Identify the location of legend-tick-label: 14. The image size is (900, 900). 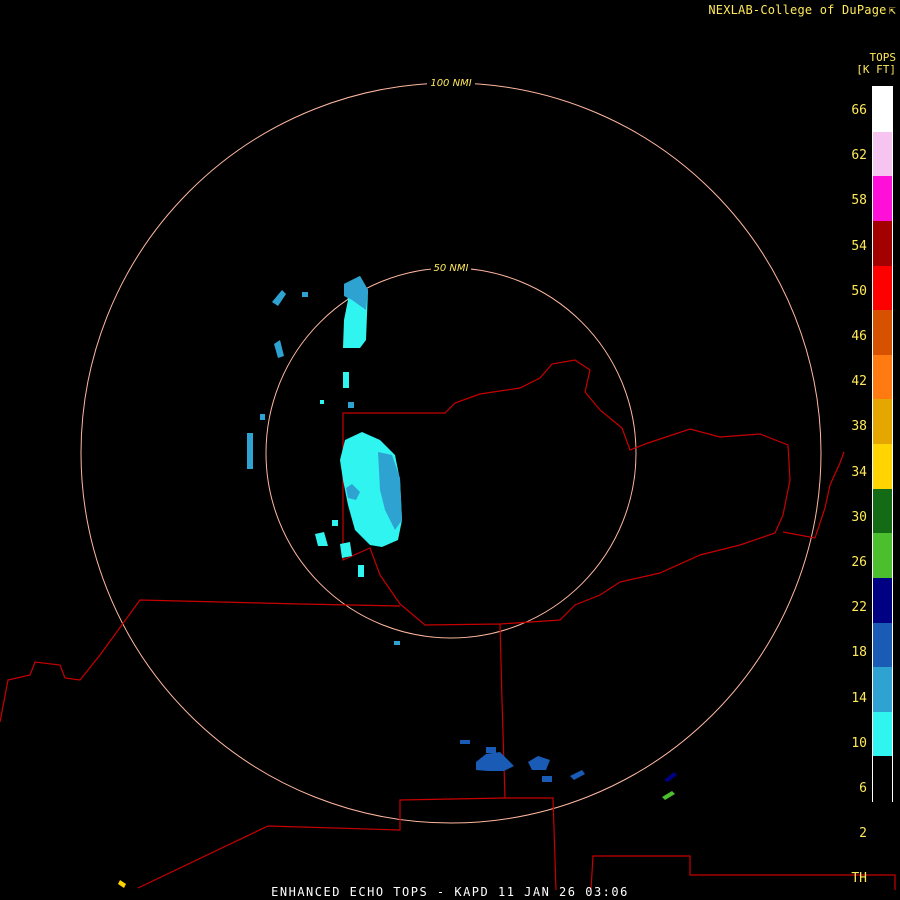
(859, 698).